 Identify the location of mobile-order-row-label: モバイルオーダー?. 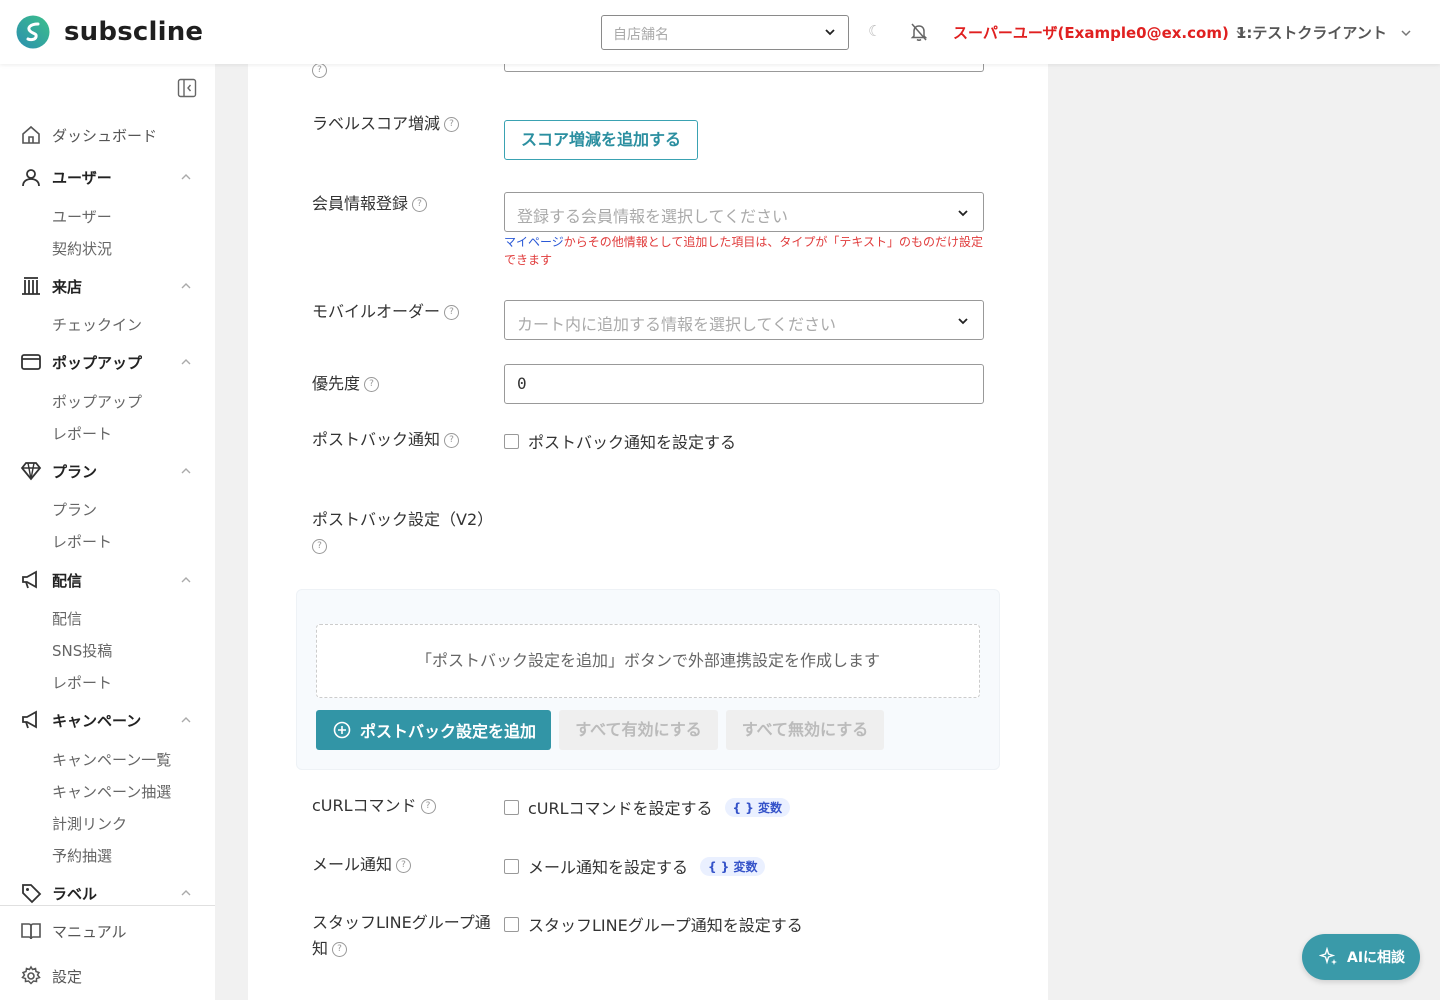
(386, 312).